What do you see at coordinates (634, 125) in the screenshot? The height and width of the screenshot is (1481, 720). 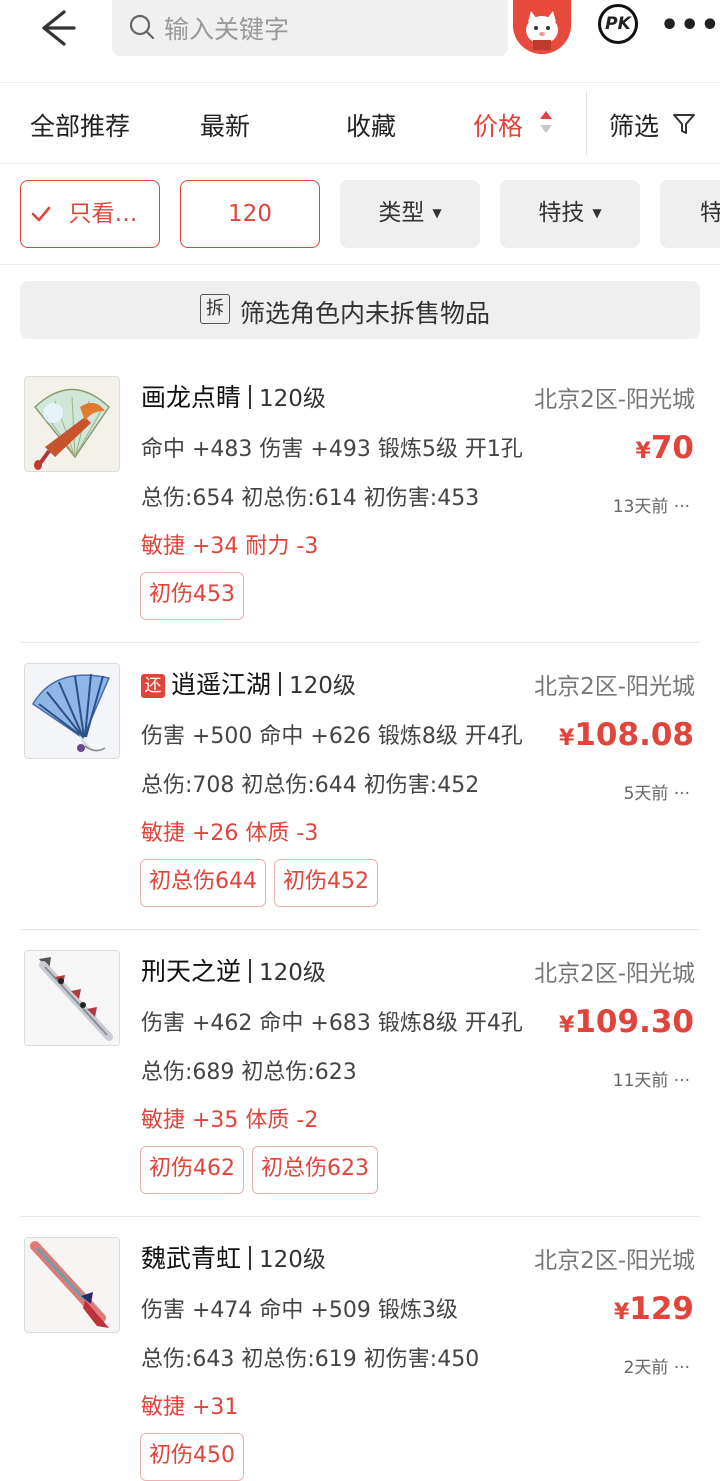 I see `filter-button: 筛选` at bounding box center [634, 125].